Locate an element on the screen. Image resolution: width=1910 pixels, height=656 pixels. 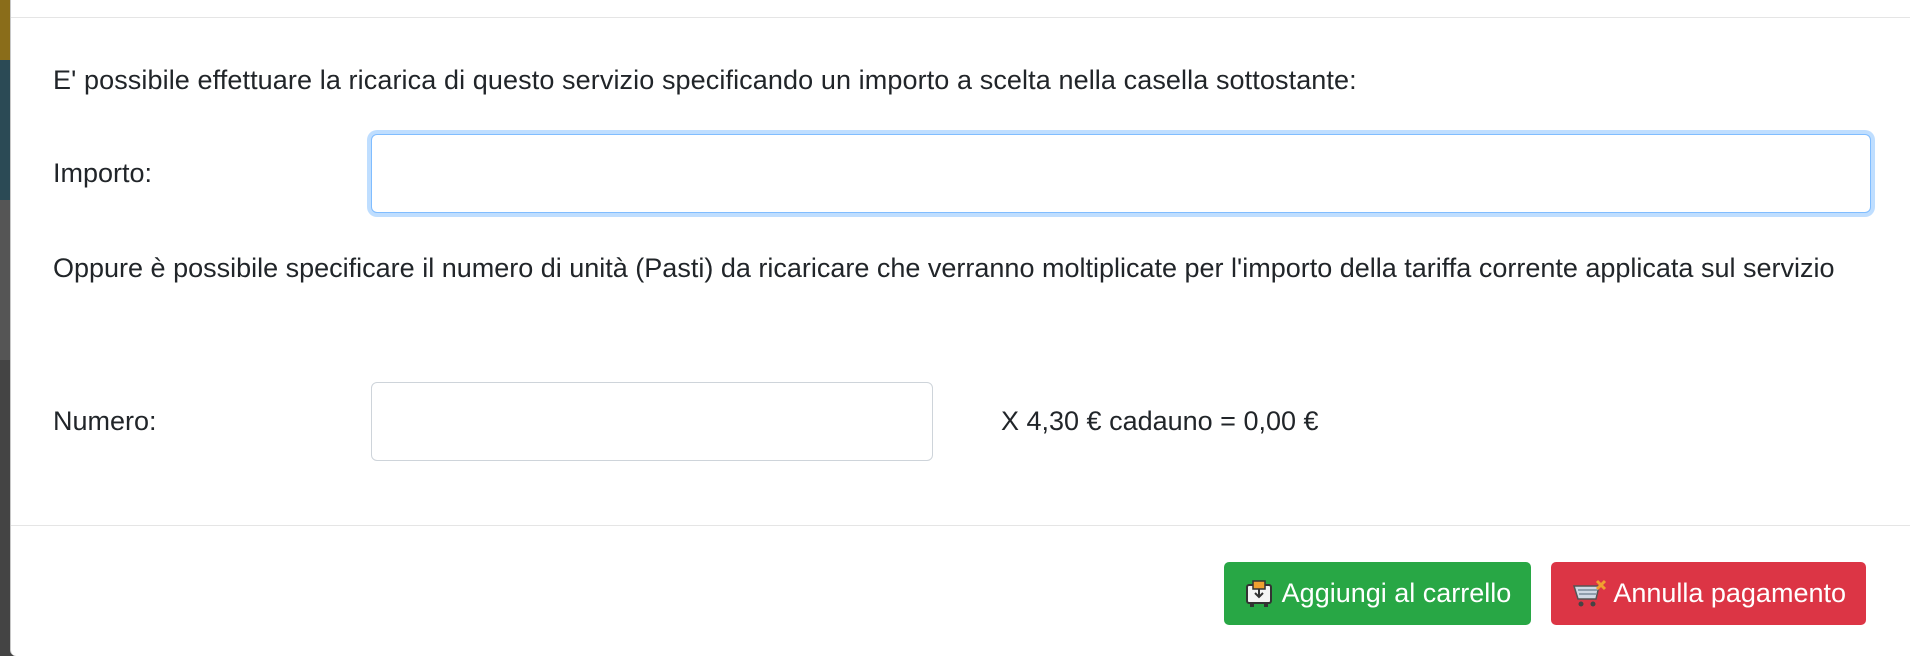
footer-divider is located at coordinates (960, 525).